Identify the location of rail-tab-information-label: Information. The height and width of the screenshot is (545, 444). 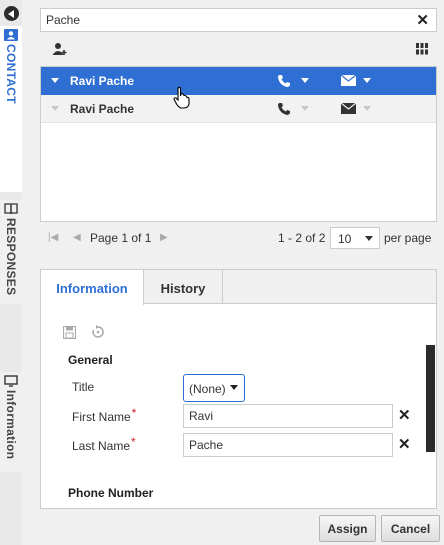
(11, 425).